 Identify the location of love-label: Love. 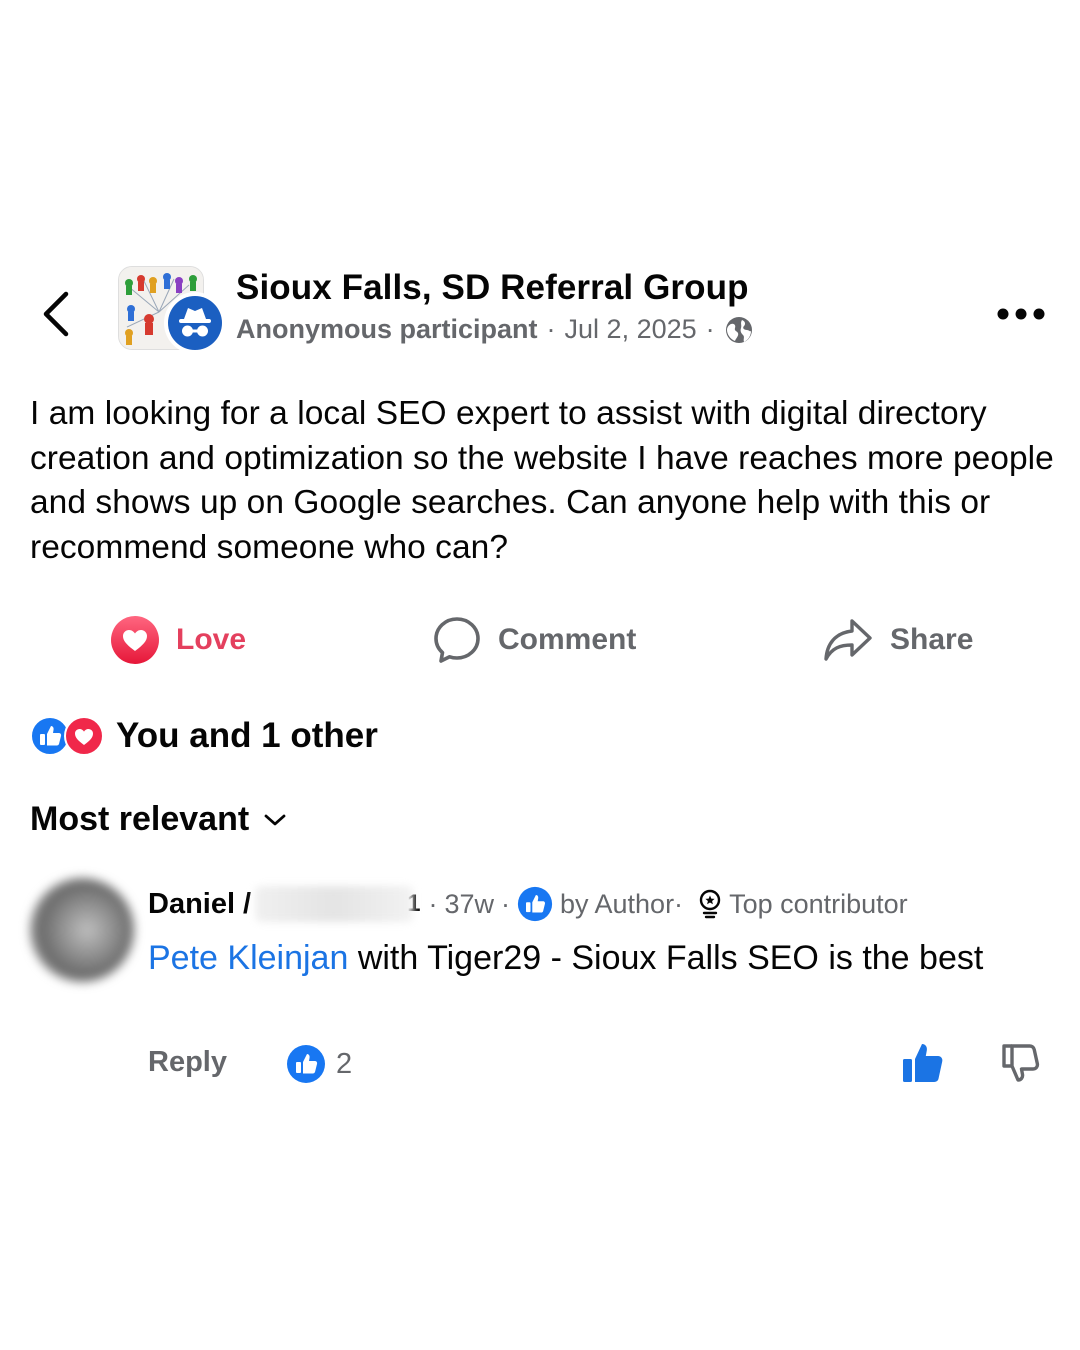
(211, 639).